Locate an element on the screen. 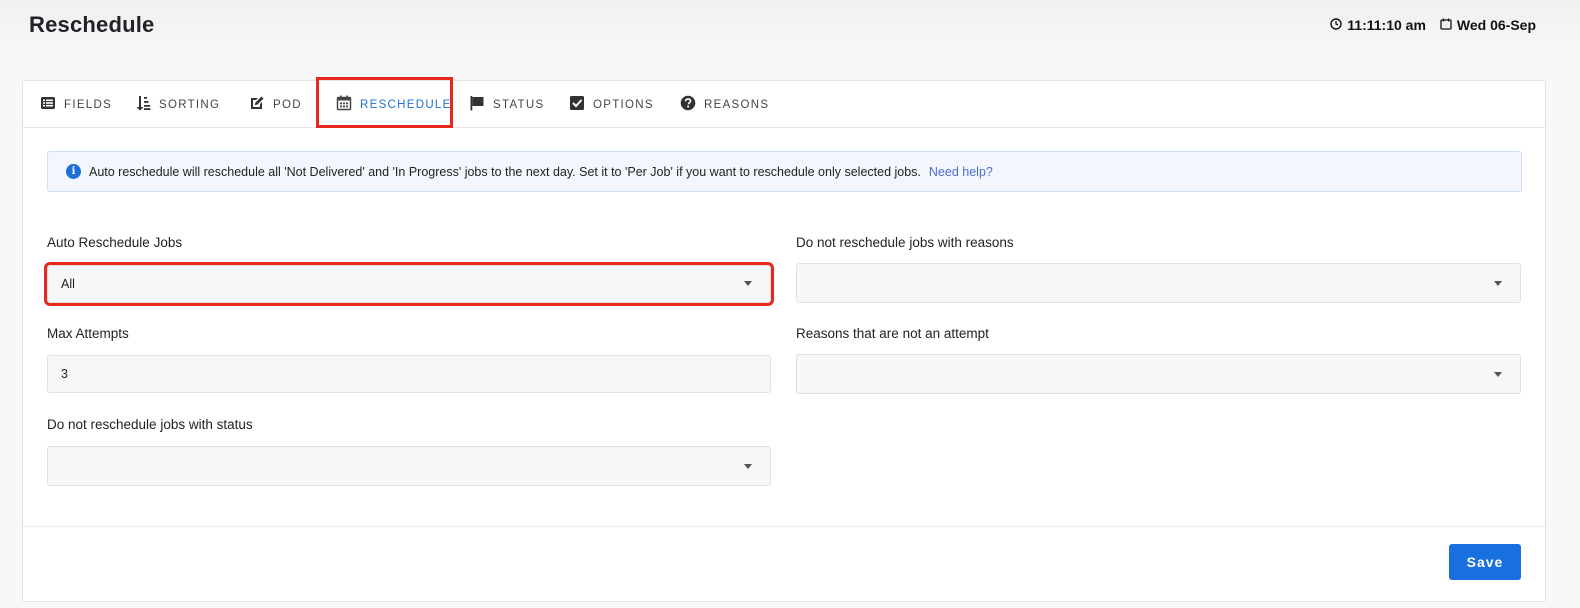 This screenshot has height=608, width=1580. status-exclude-label: Do not reschedule jobs with status is located at coordinates (150, 424).